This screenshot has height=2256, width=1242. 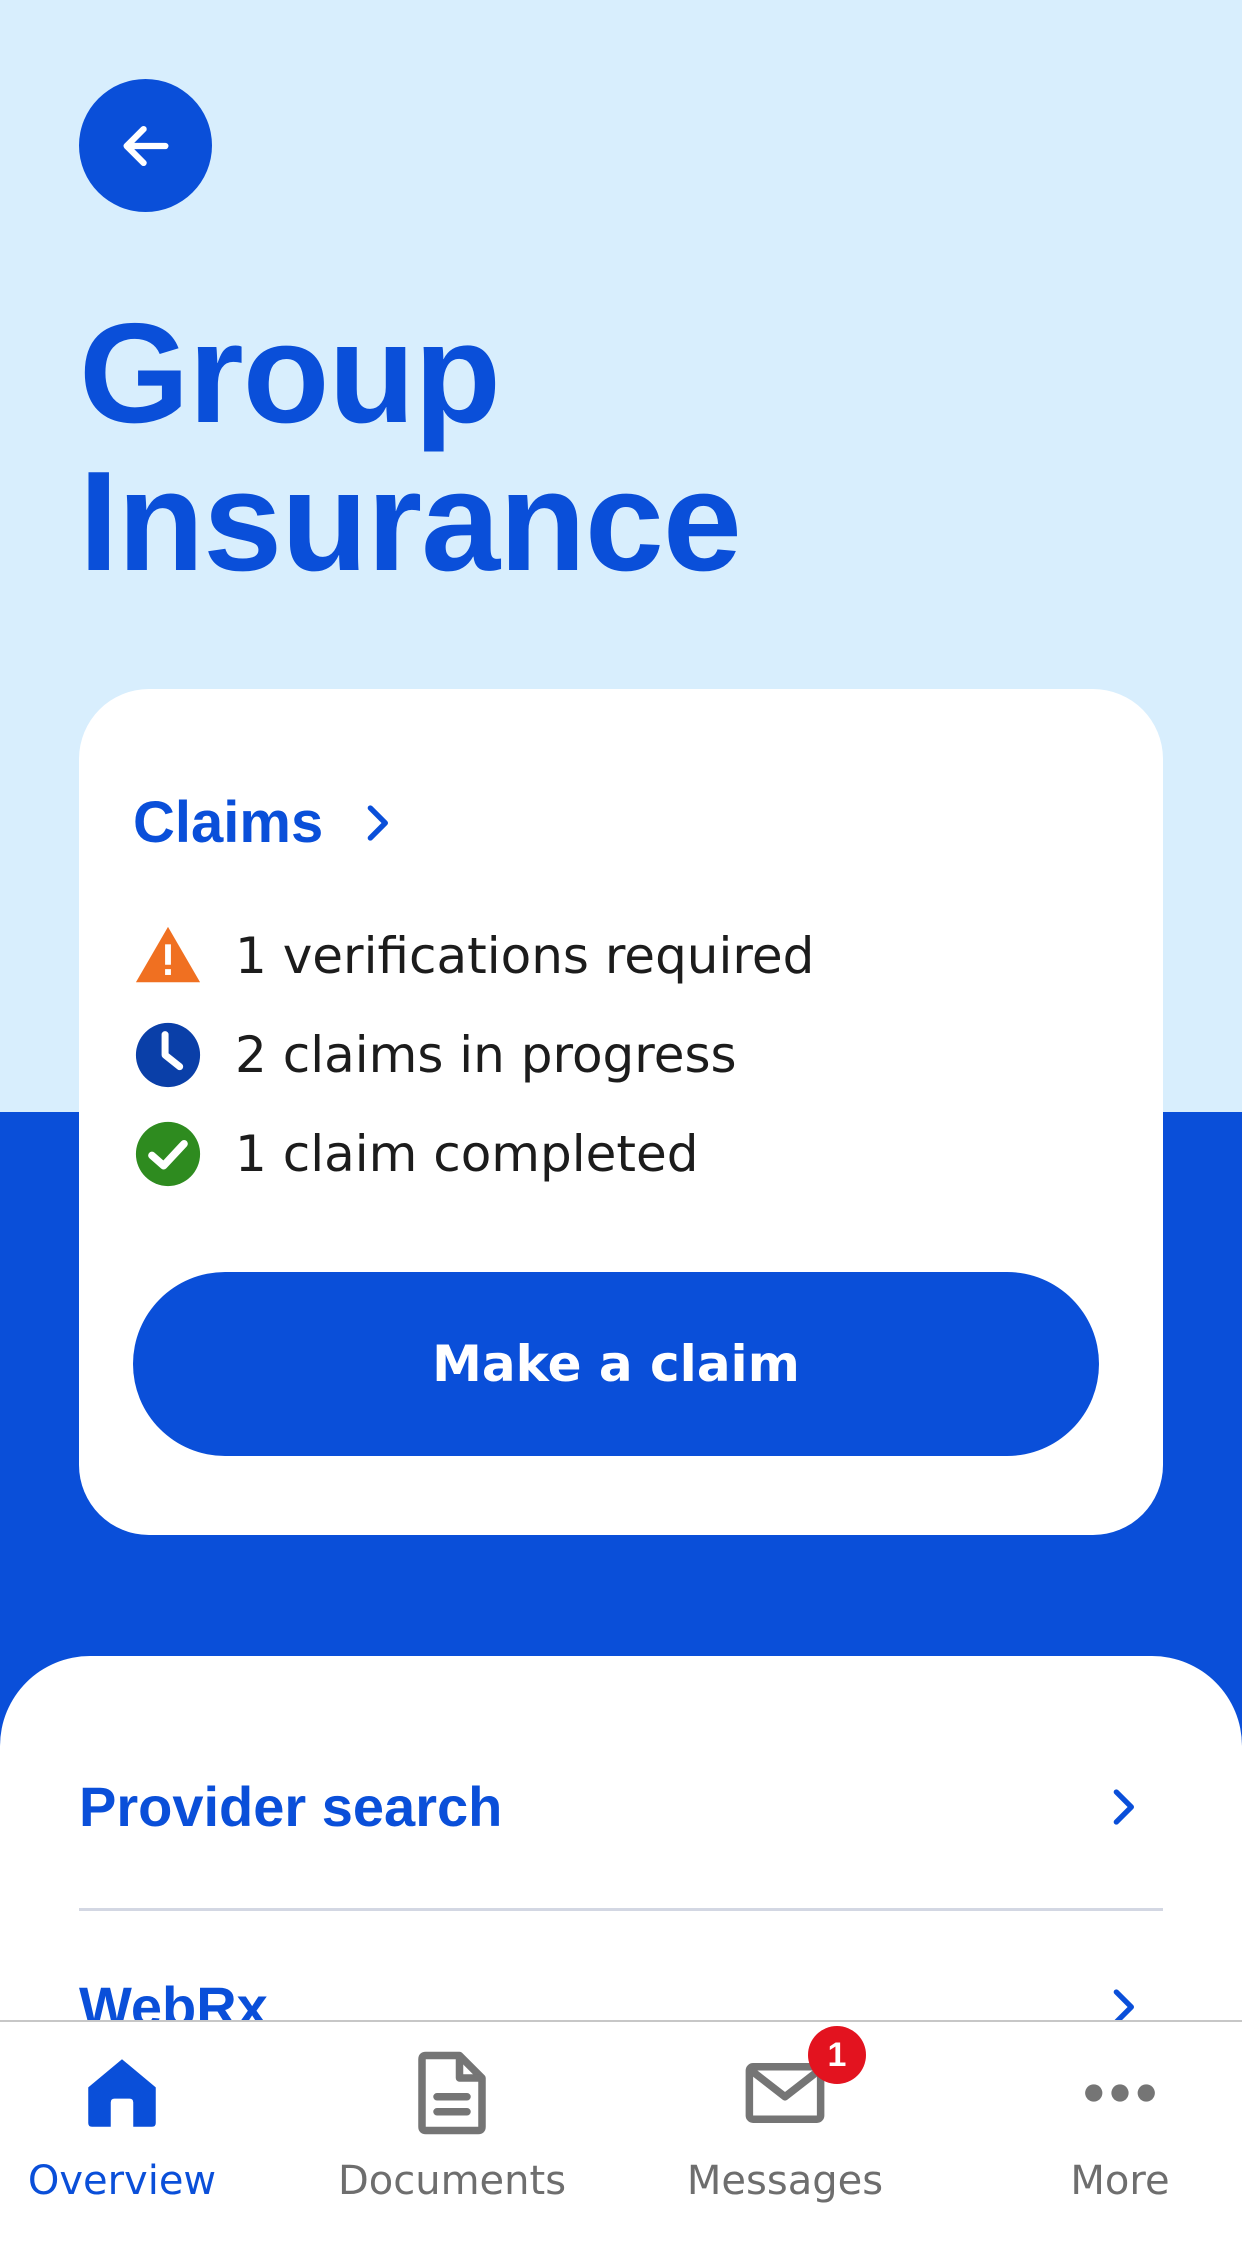 What do you see at coordinates (168, 1154) in the screenshot?
I see `check-circle-icon` at bounding box center [168, 1154].